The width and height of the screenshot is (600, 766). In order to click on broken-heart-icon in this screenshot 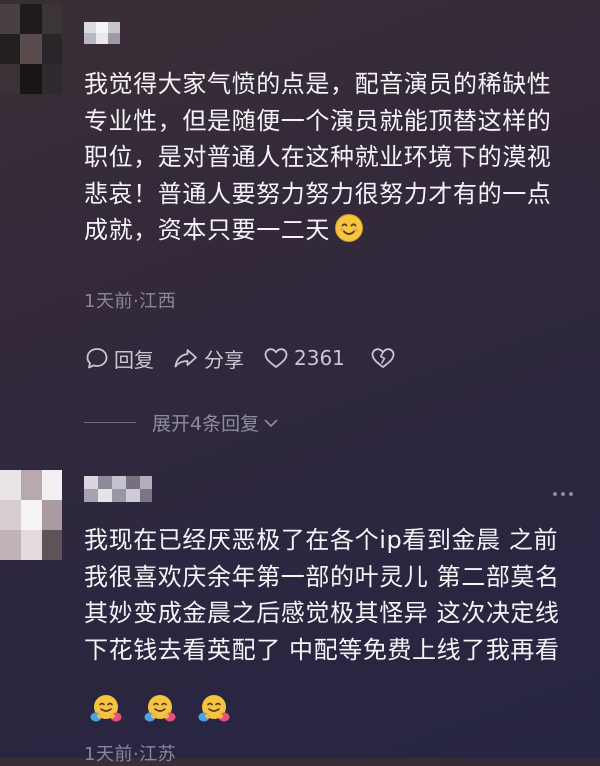, I will do `click(383, 358)`.